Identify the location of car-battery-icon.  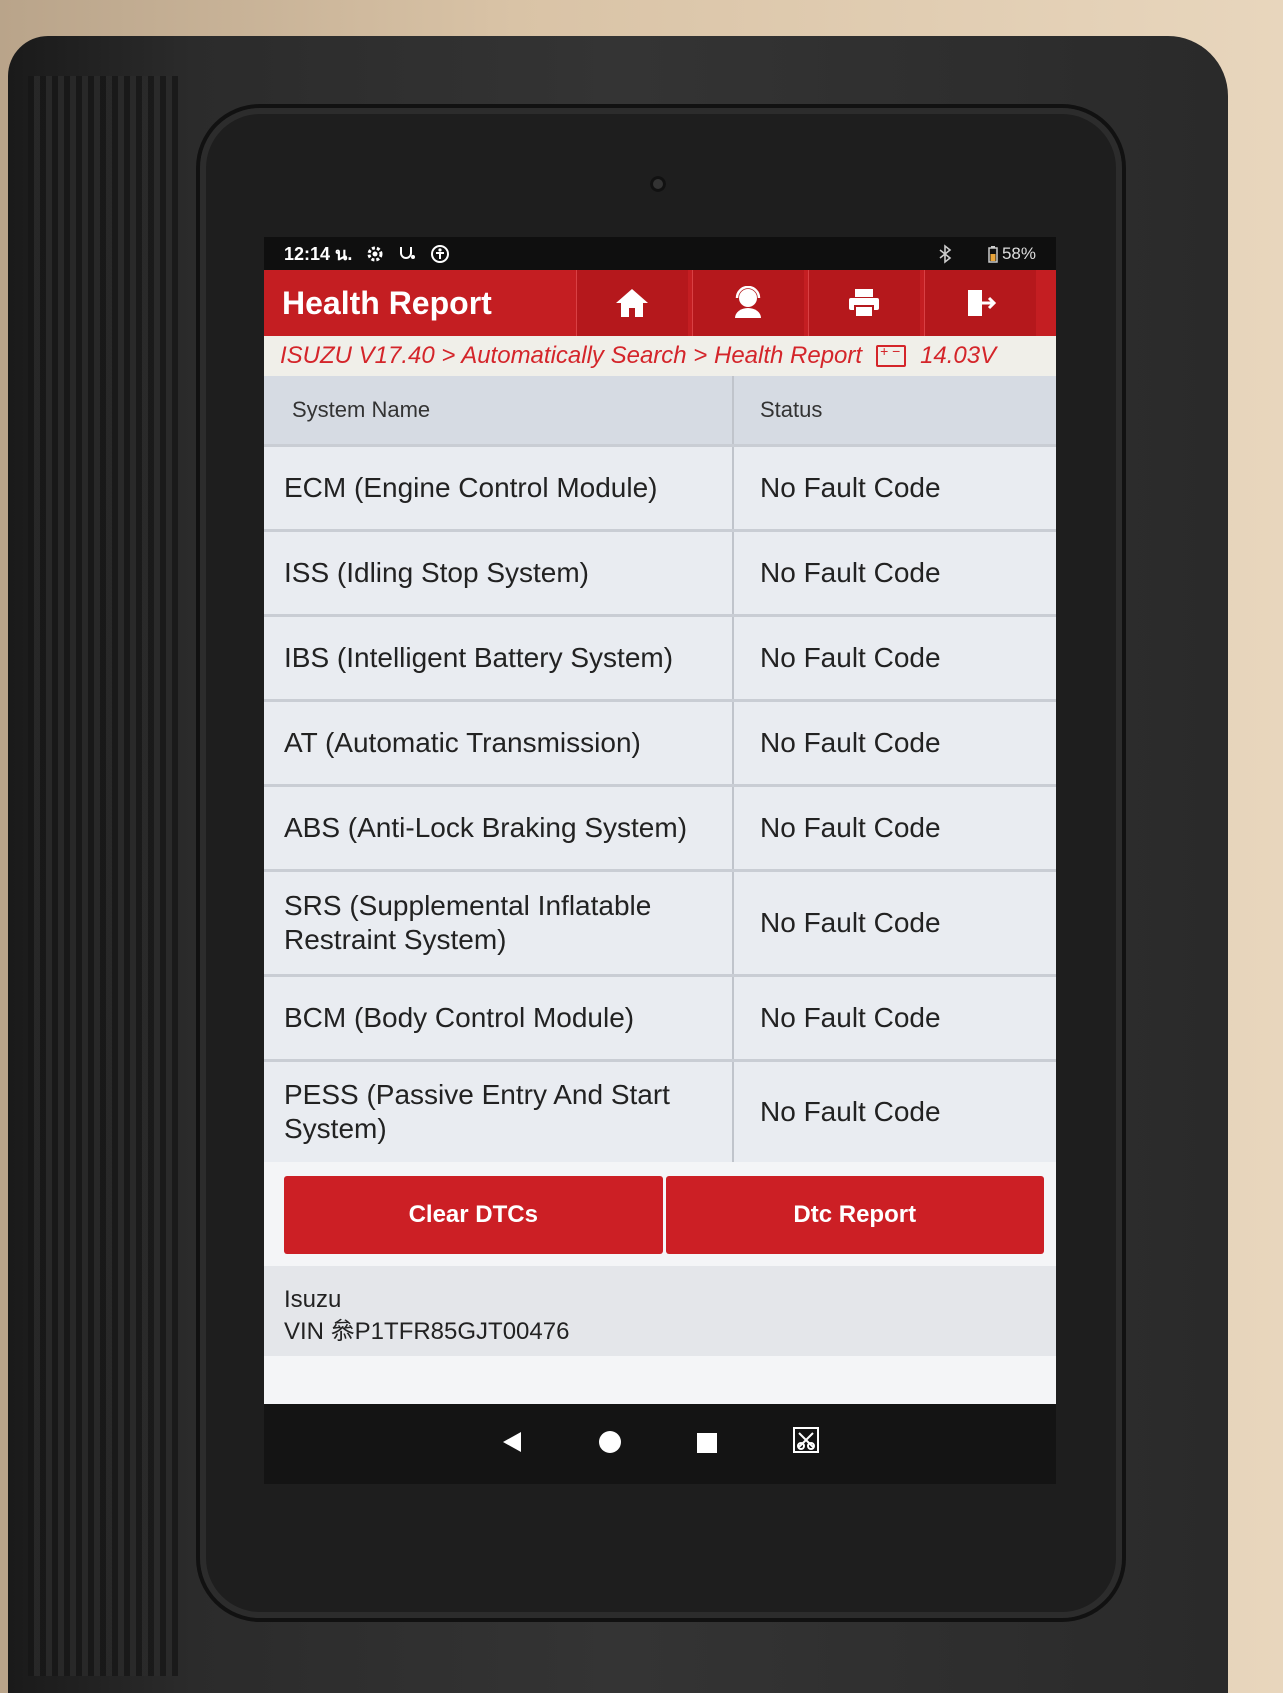
(891, 355).